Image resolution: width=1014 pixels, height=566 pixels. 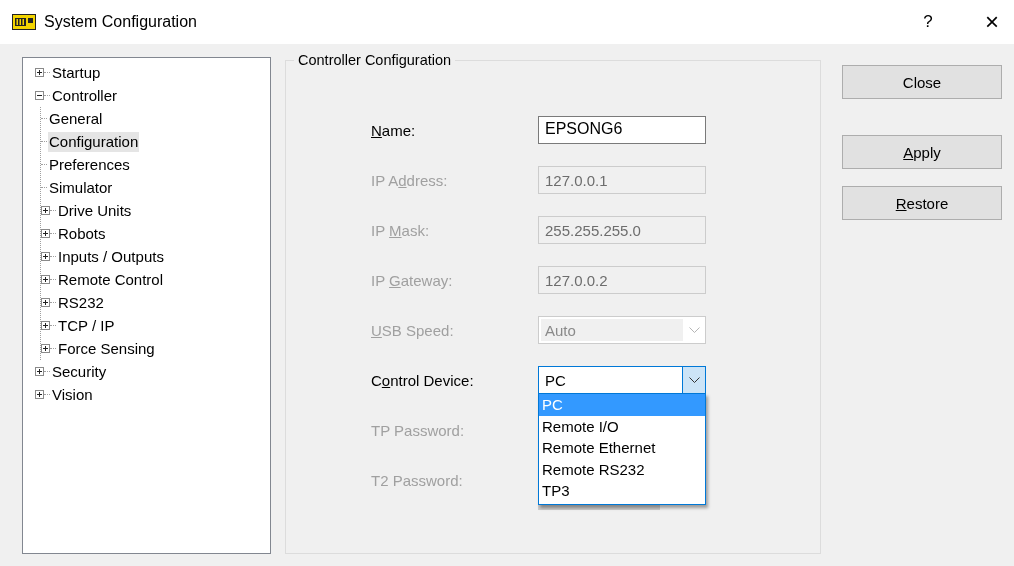 What do you see at coordinates (423, 380) in the screenshot?
I see `field-label: Control Device:` at bounding box center [423, 380].